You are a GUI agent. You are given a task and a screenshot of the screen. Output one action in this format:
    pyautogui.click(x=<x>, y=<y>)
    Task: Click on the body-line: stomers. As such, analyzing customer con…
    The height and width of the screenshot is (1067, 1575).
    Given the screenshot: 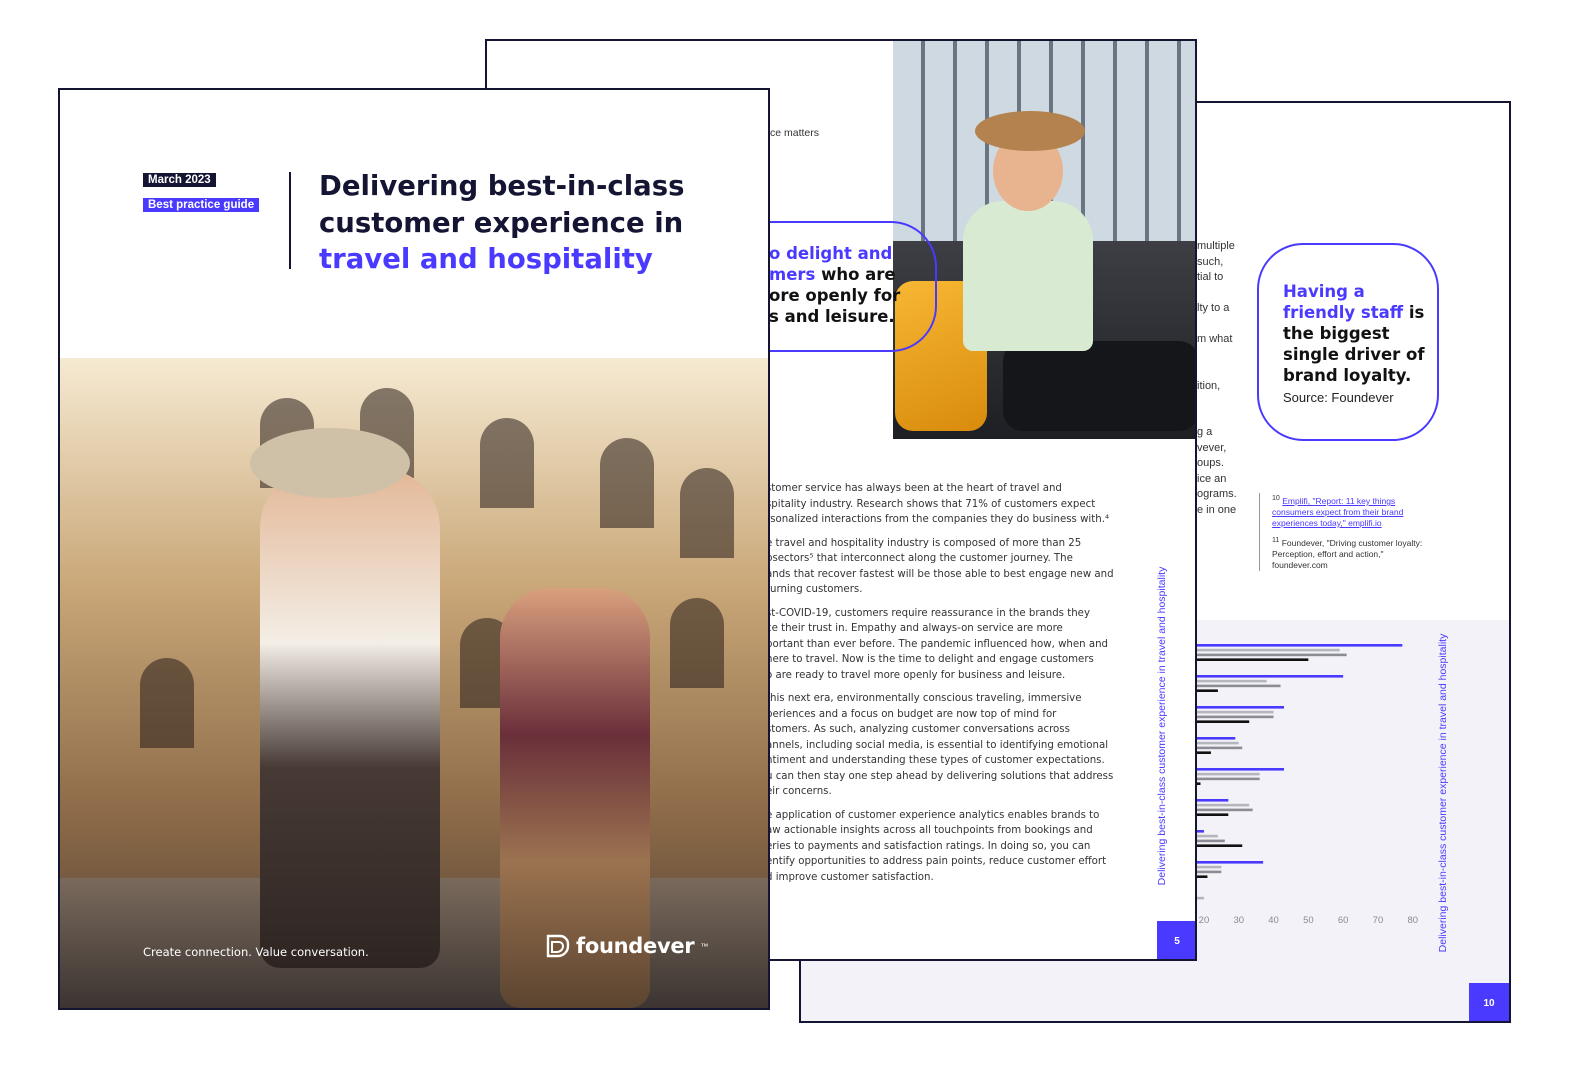 What is the action you would take?
    pyautogui.click(x=918, y=729)
    